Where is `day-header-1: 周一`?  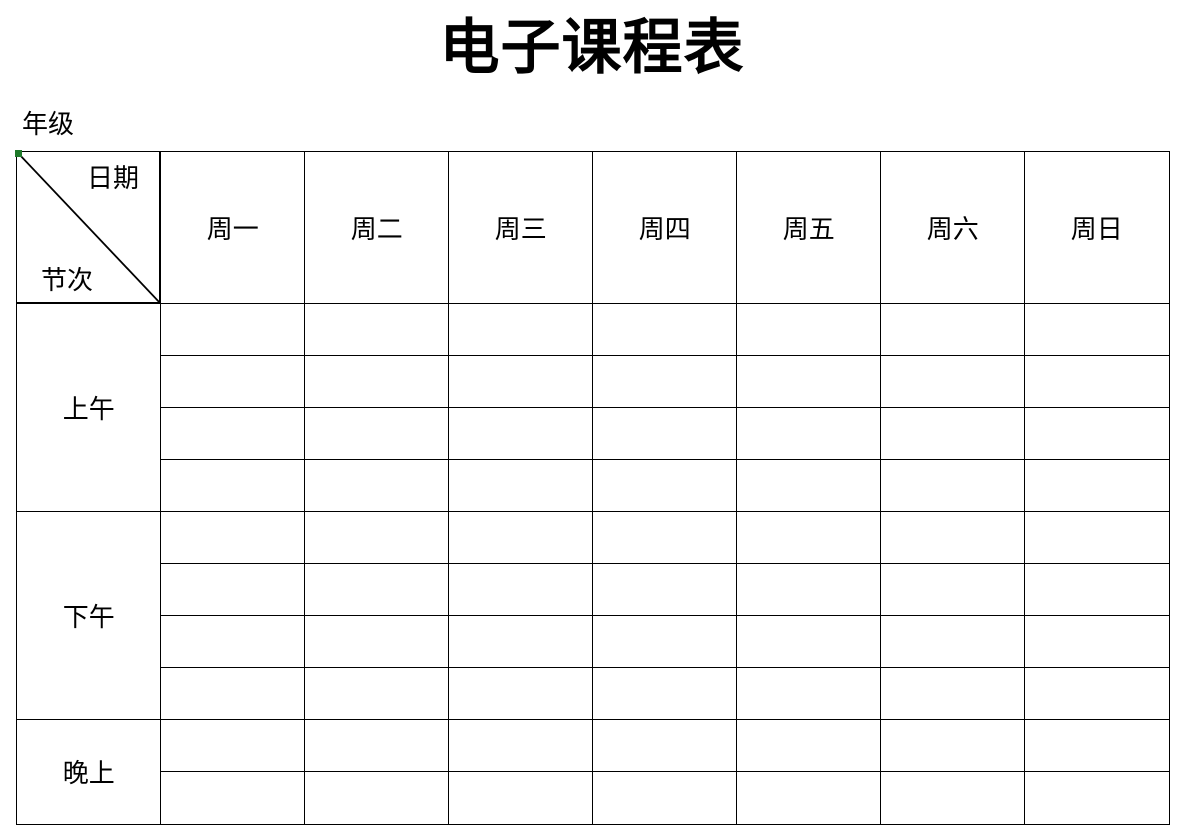 day-header-1: 周一 is located at coordinates (233, 228).